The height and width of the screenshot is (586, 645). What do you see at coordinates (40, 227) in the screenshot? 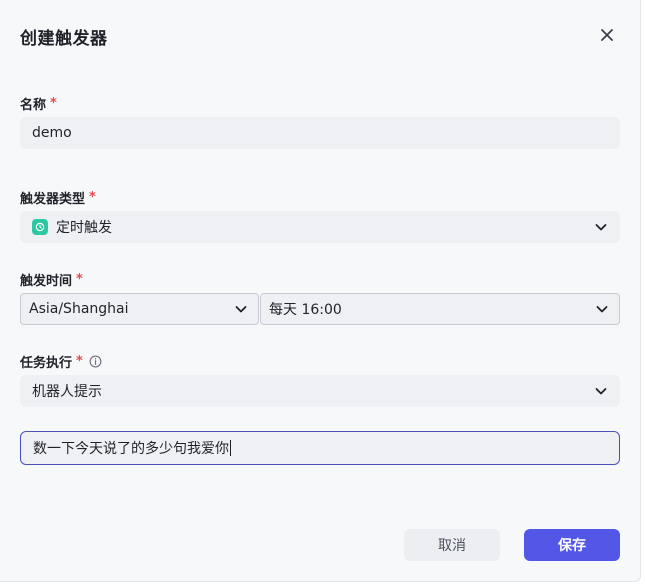
I see `clock-icon` at bounding box center [40, 227].